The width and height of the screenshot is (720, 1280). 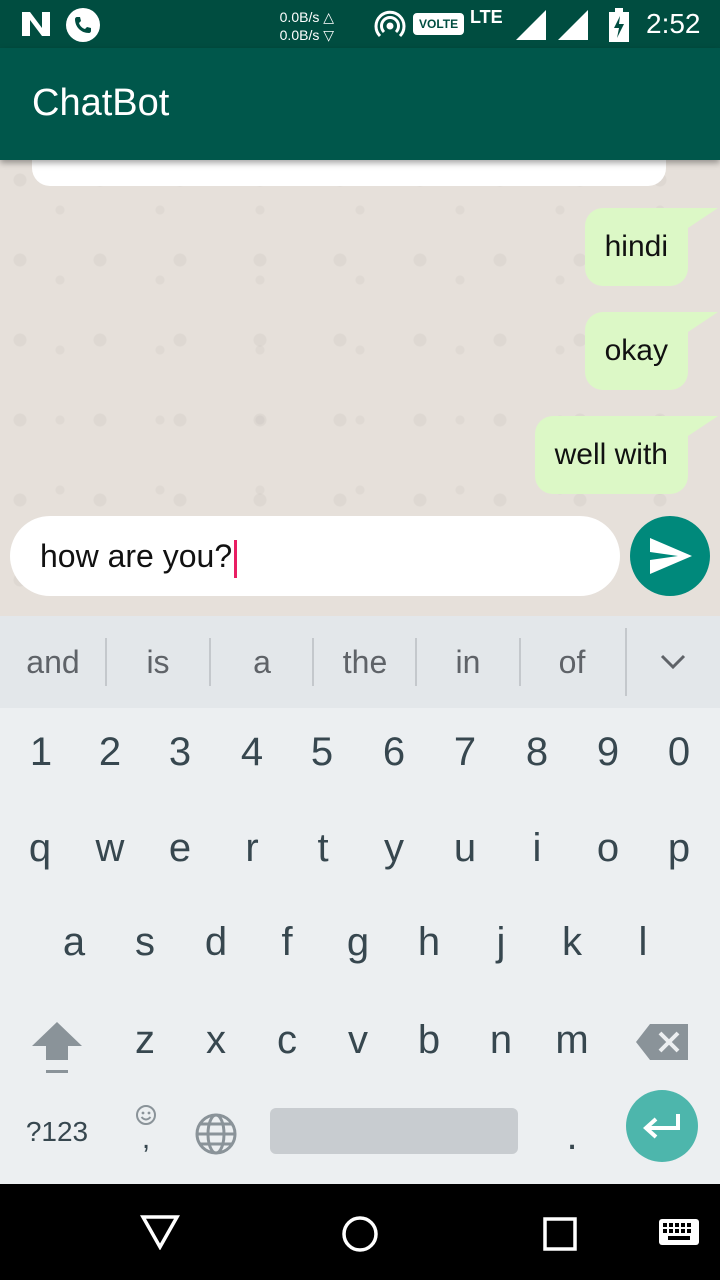 I want to click on enter-icon, so click(x=661, y=1126).